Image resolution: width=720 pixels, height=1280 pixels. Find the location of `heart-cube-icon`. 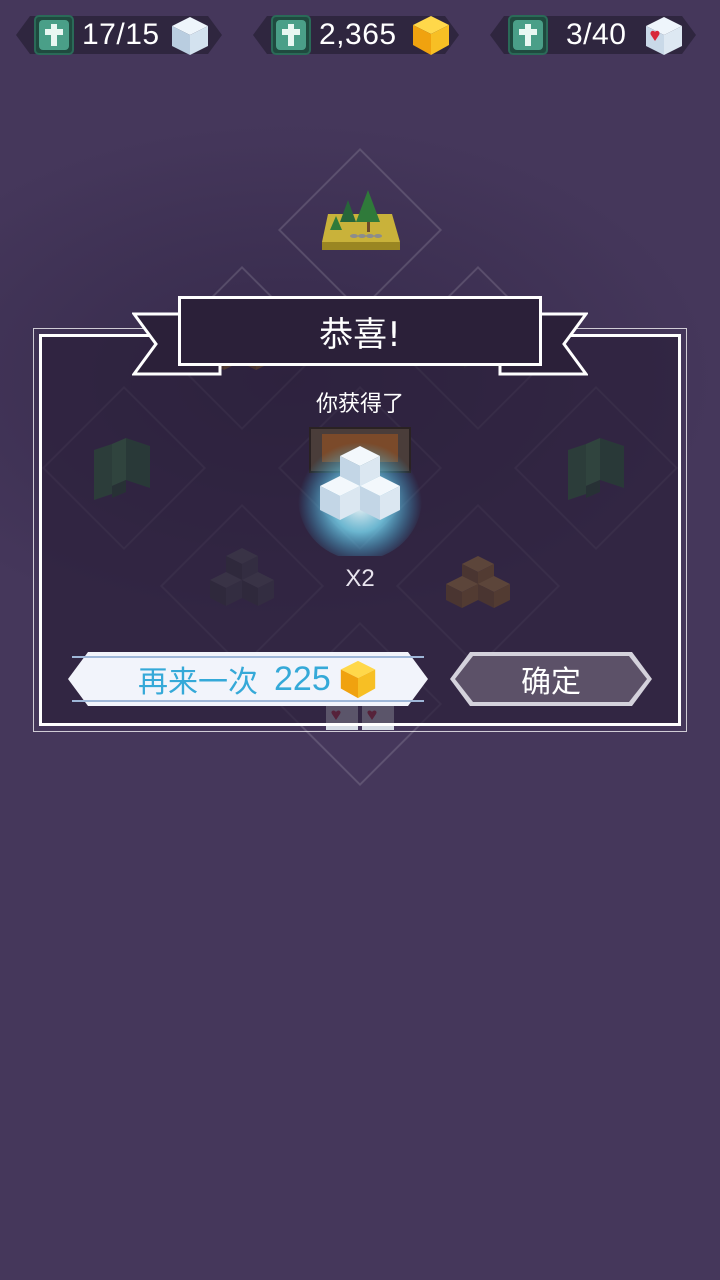

heart-cube-icon is located at coordinates (664, 36).